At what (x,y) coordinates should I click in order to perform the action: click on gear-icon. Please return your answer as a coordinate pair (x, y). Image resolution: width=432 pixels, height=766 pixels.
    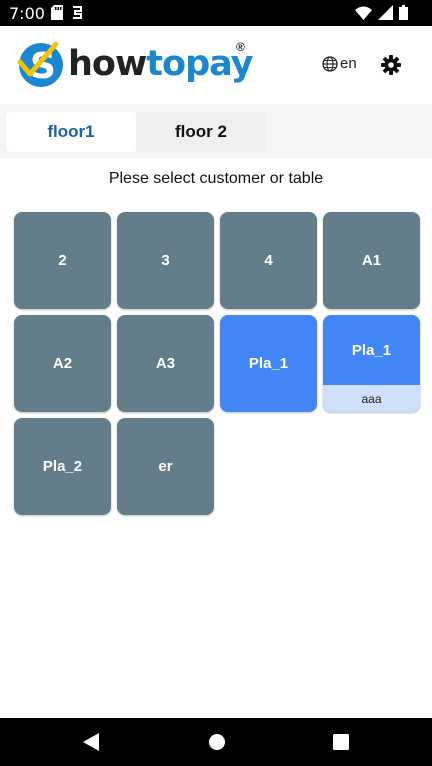
    Looking at the image, I should click on (391, 65).